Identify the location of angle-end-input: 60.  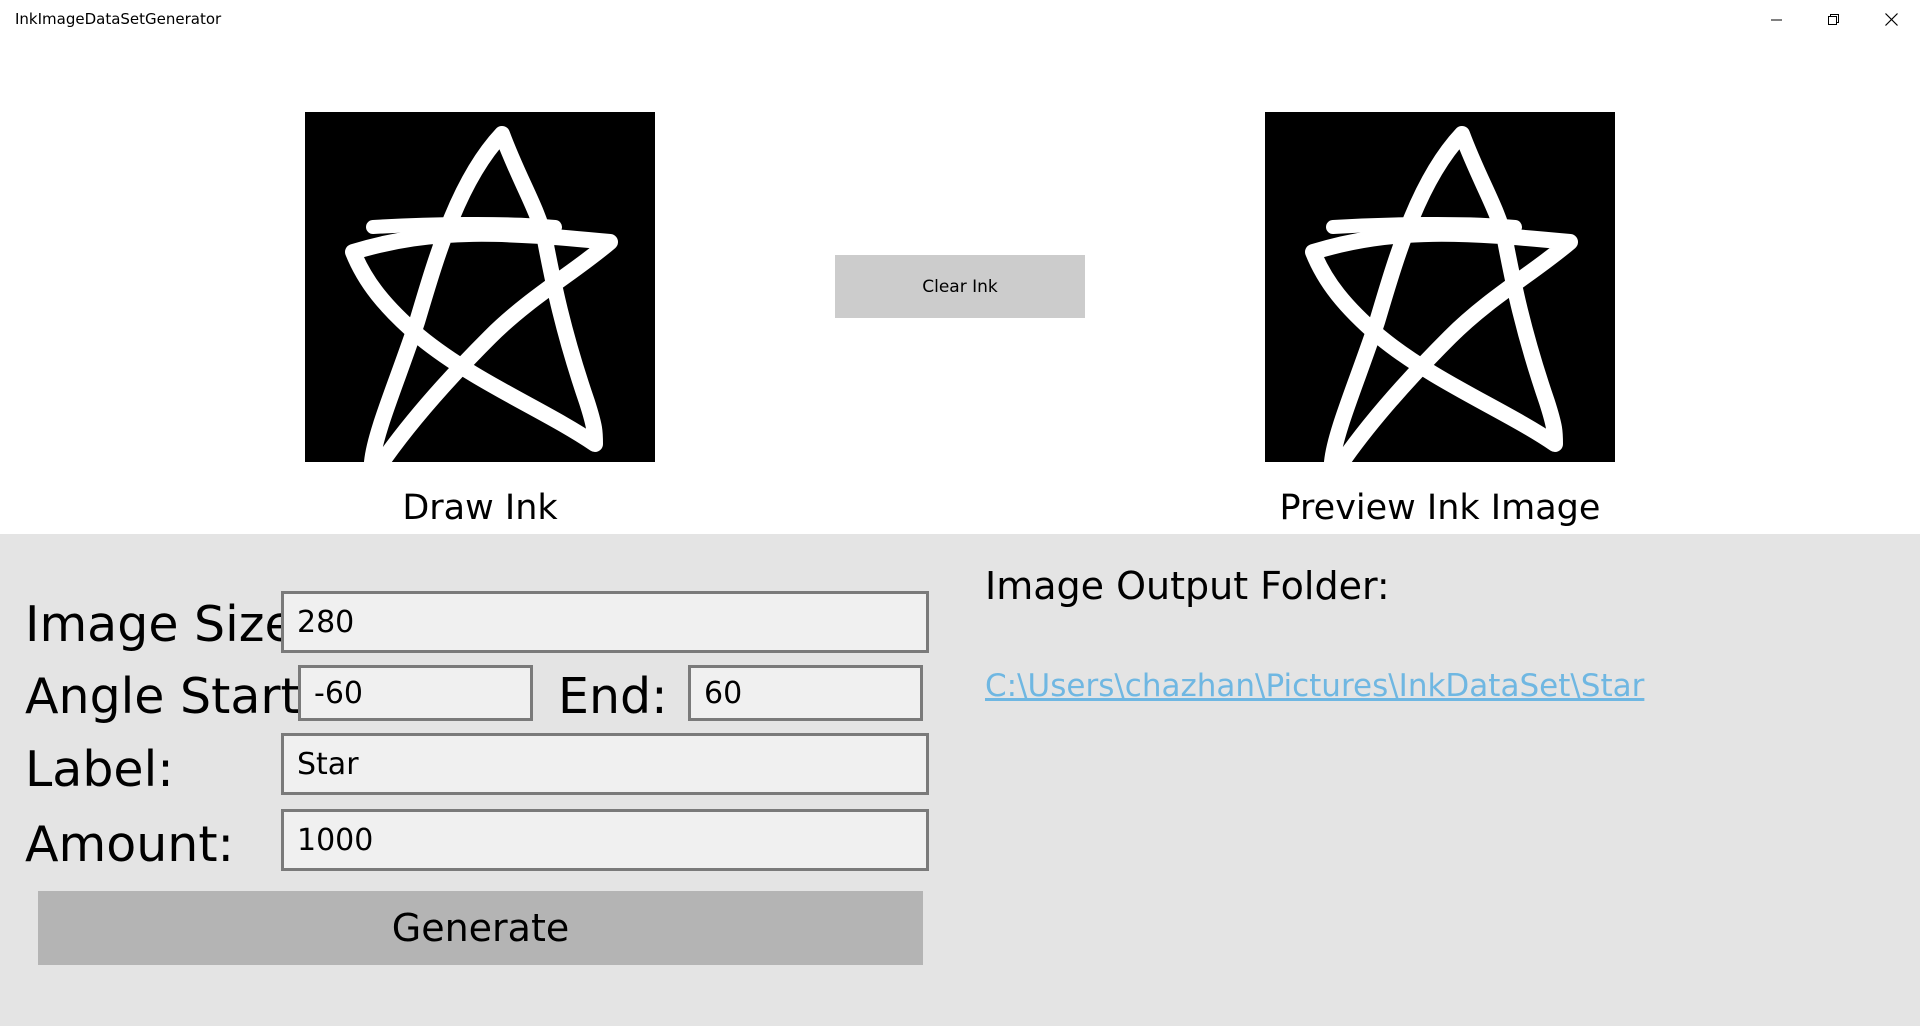
(805, 693).